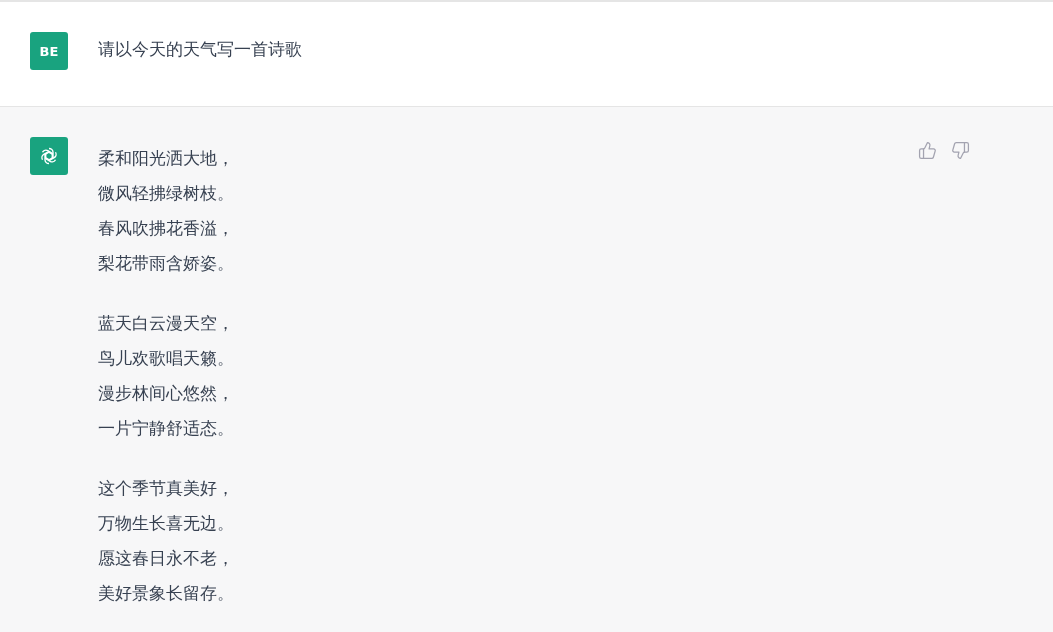  What do you see at coordinates (49, 51) in the screenshot?
I see `user-avatar: BE` at bounding box center [49, 51].